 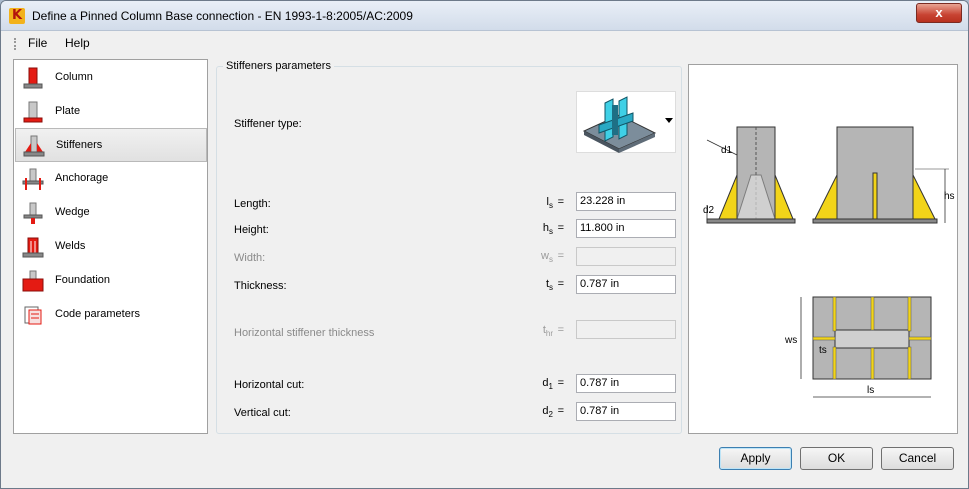 I want to click on wedge-icon, so click(x=33, y=213).